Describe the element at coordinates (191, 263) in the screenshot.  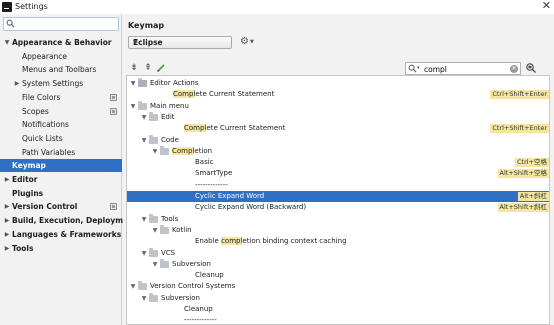
I see `tree-row-text: Subversion` at that location.